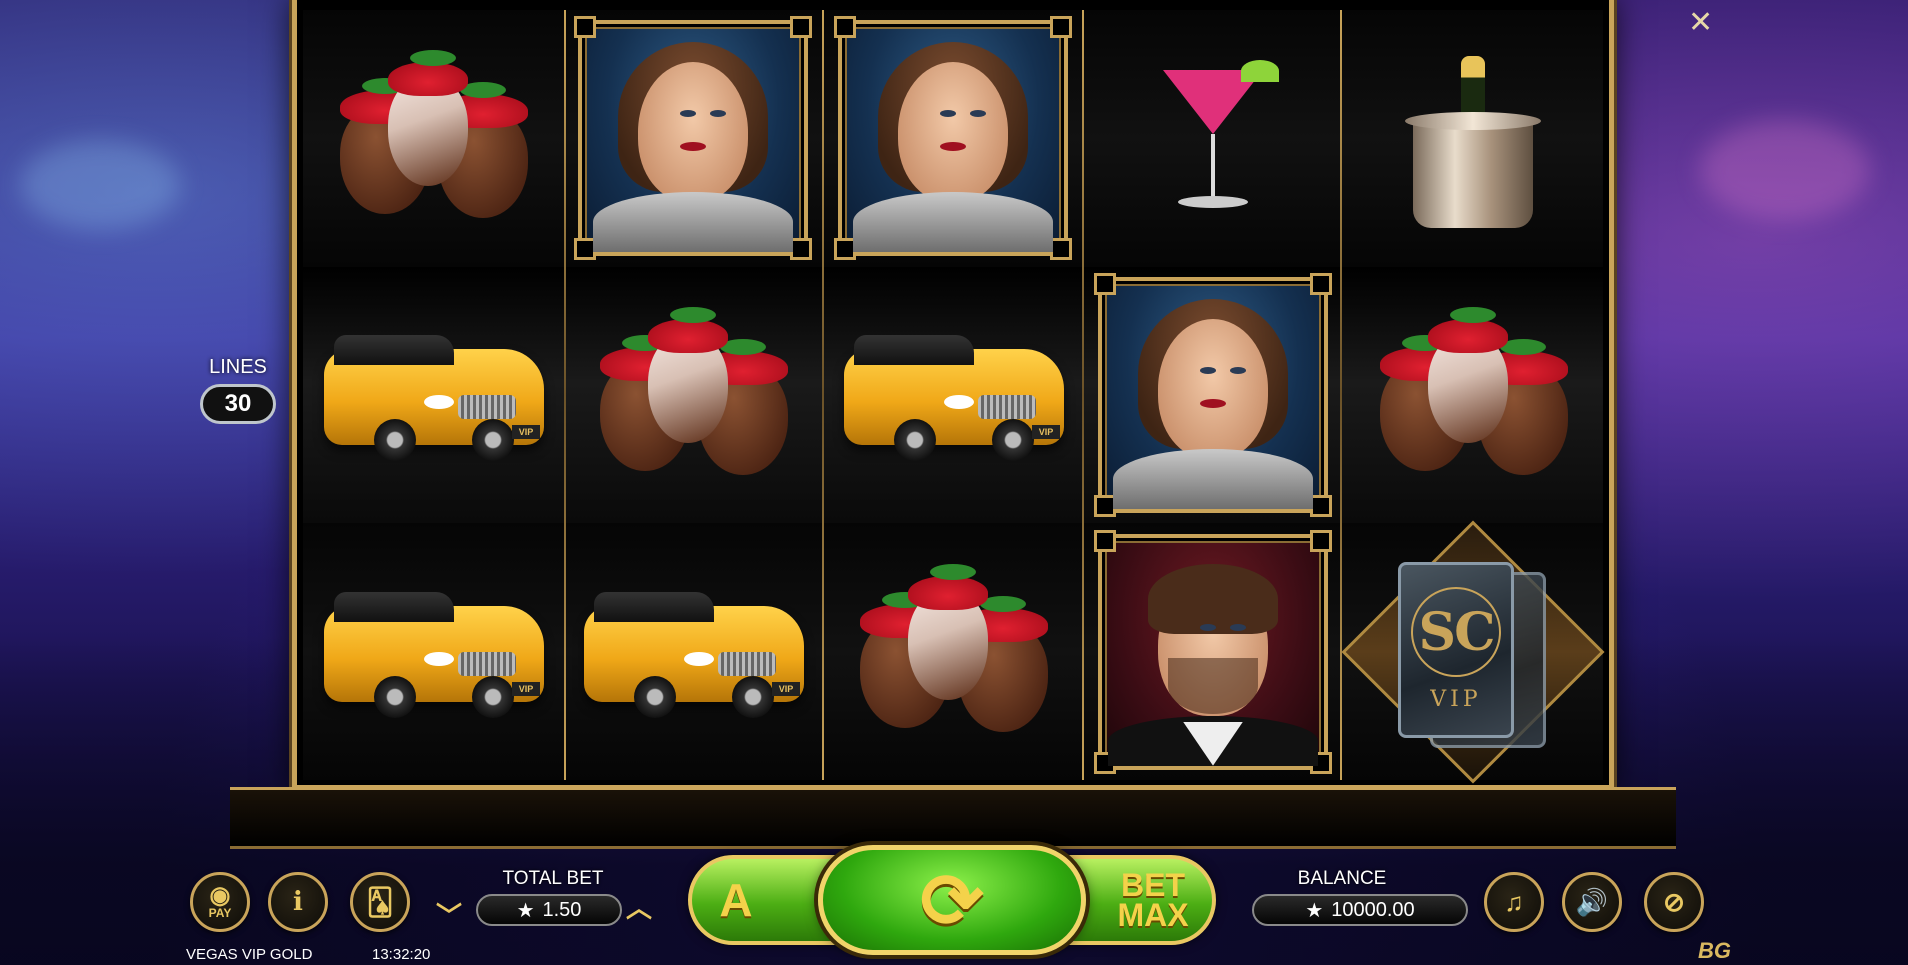 This screenshot has height=965, width=1908. I want to click on spin-controls: A ⟳ BET MAX, so click(952, 900).